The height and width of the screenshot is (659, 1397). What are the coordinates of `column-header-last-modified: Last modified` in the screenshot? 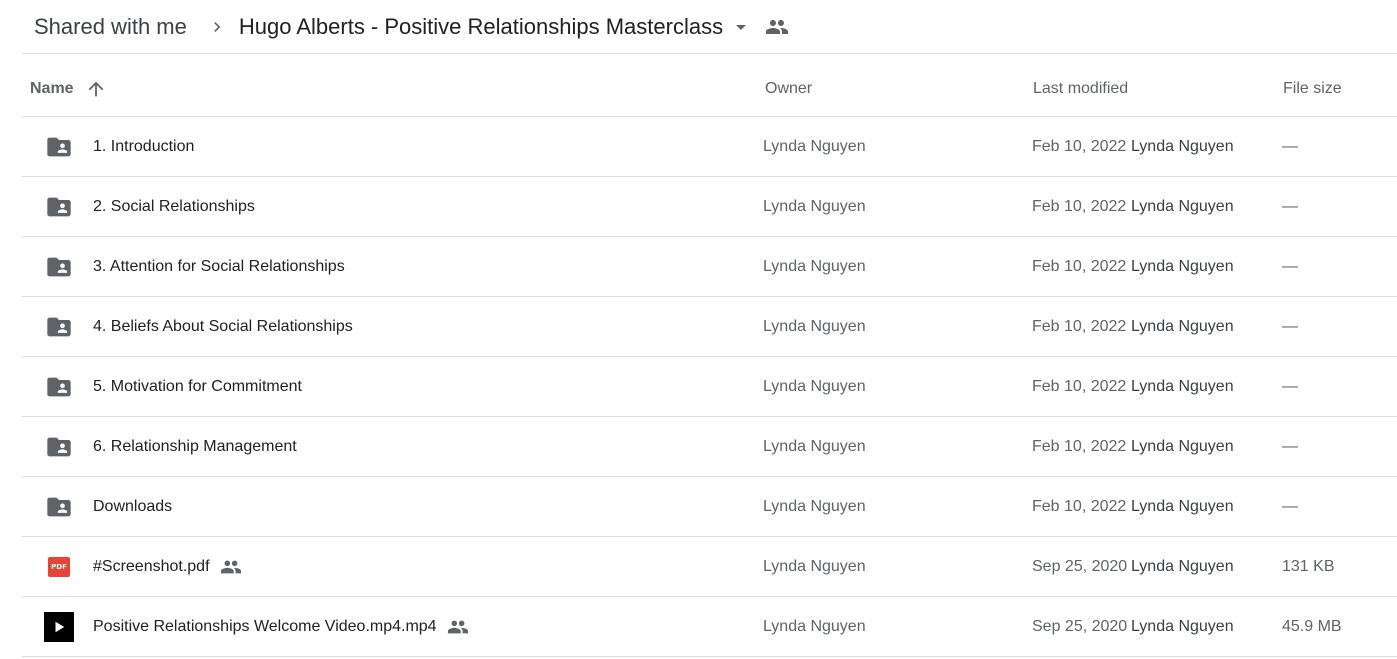 It's located at (1080, 89).